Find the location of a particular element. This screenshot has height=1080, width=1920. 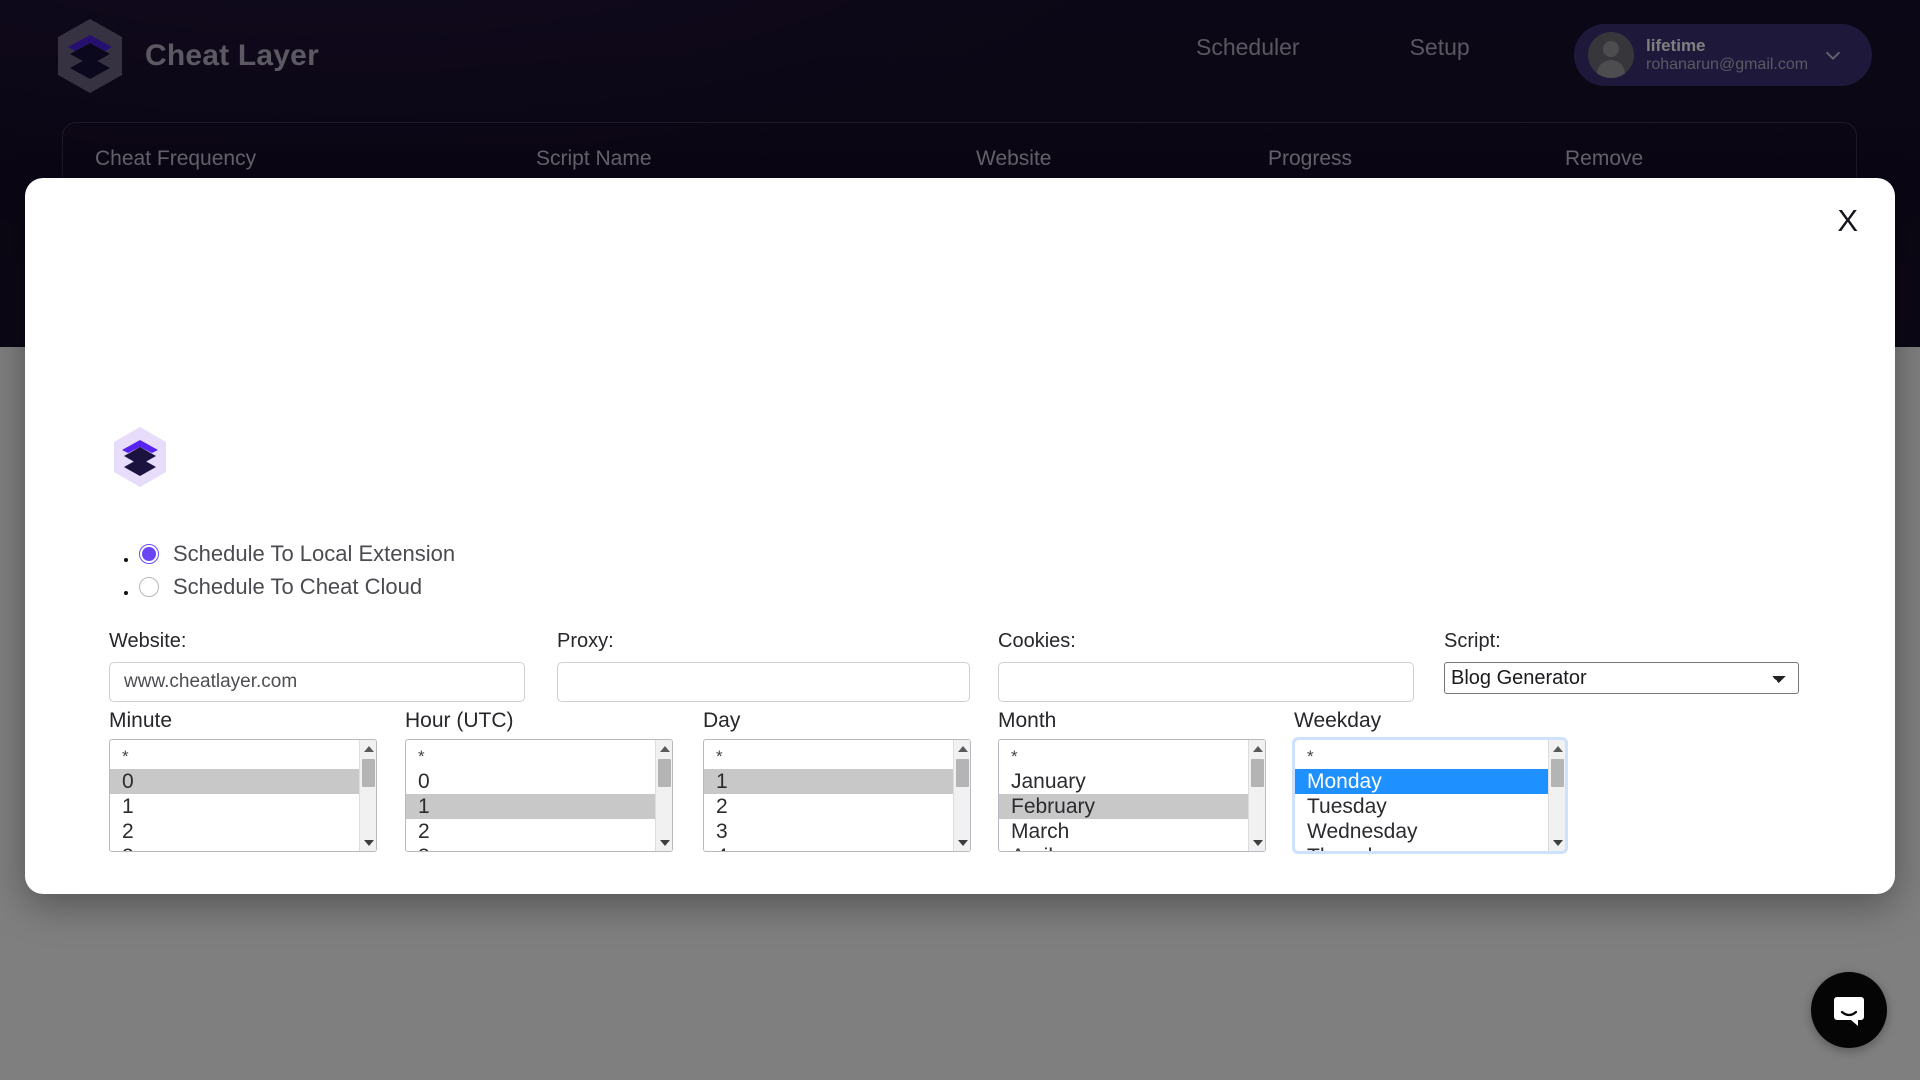

minute-label: Minute is located at coordinates (141, 720).